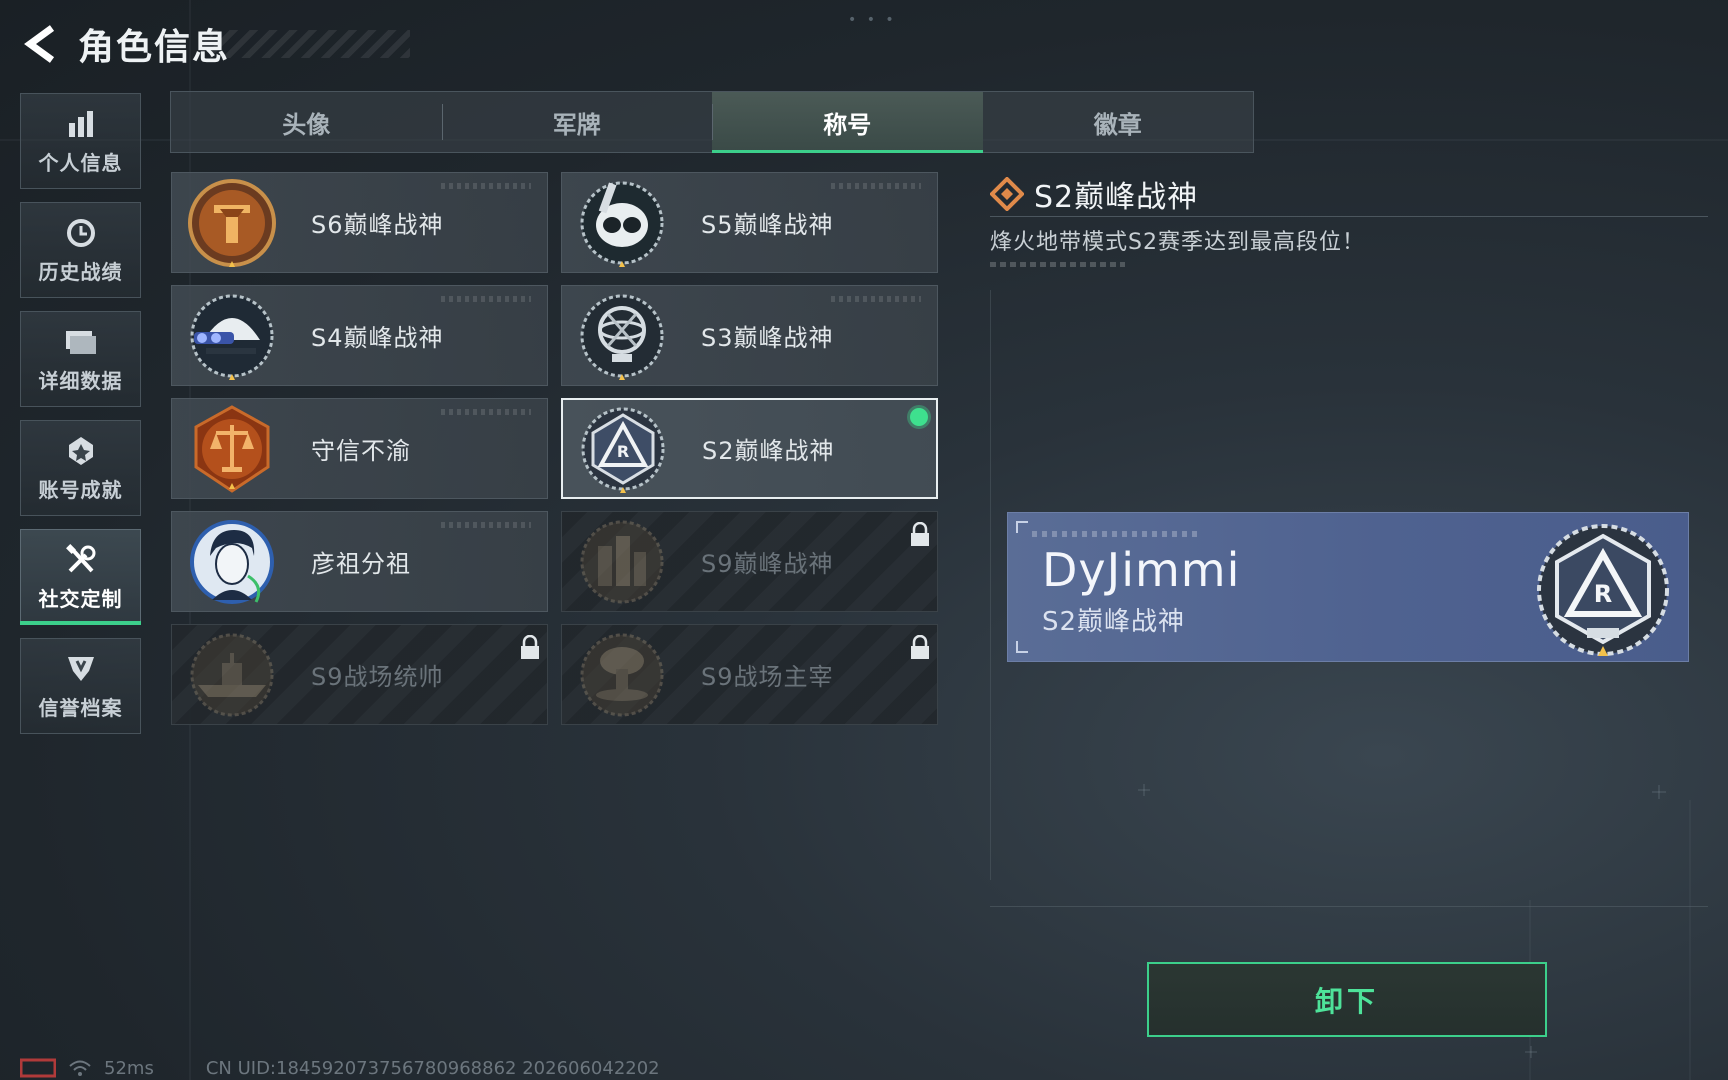 The width and height of the screenshot is (1728, 1080). What do you see at coordinates (80, 598) in the screenshot?
I see `sidebar-item-label: 社交定制` at bounding box center [80, 598].